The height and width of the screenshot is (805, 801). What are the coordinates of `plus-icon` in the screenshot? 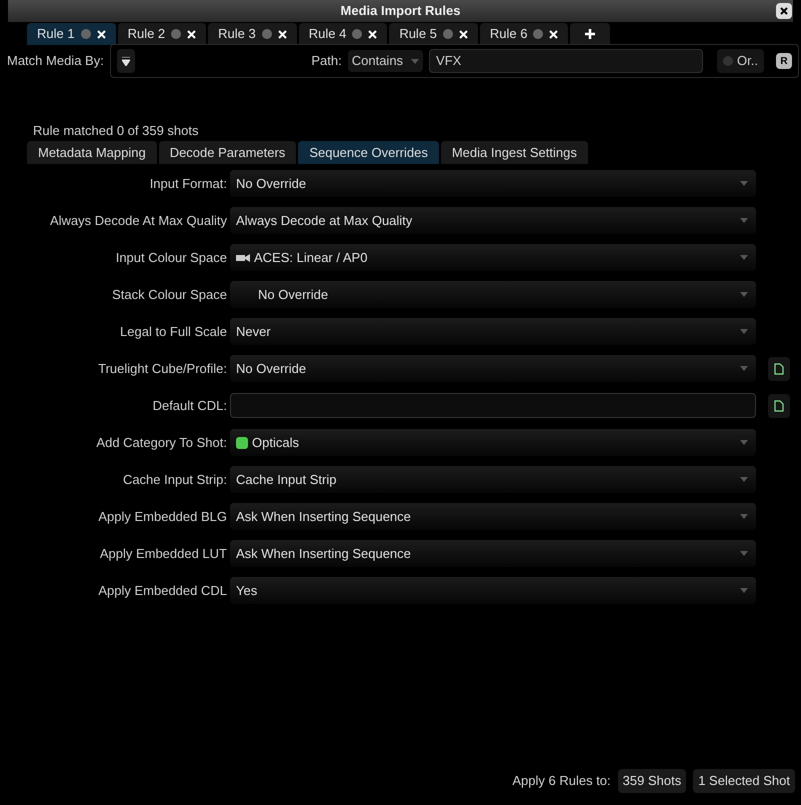 It's located at (590, 34).